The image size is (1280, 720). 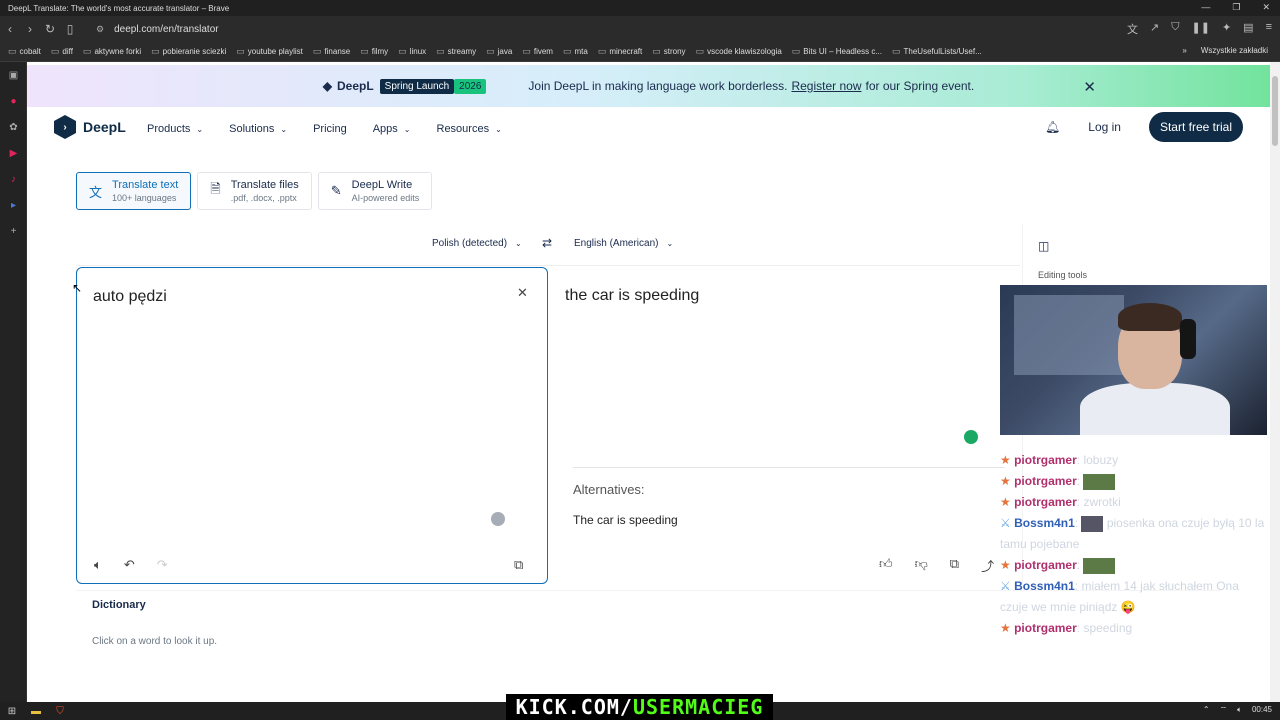 I want to click on bookmark-item: ▭ strony, so click(x=668, y=51).